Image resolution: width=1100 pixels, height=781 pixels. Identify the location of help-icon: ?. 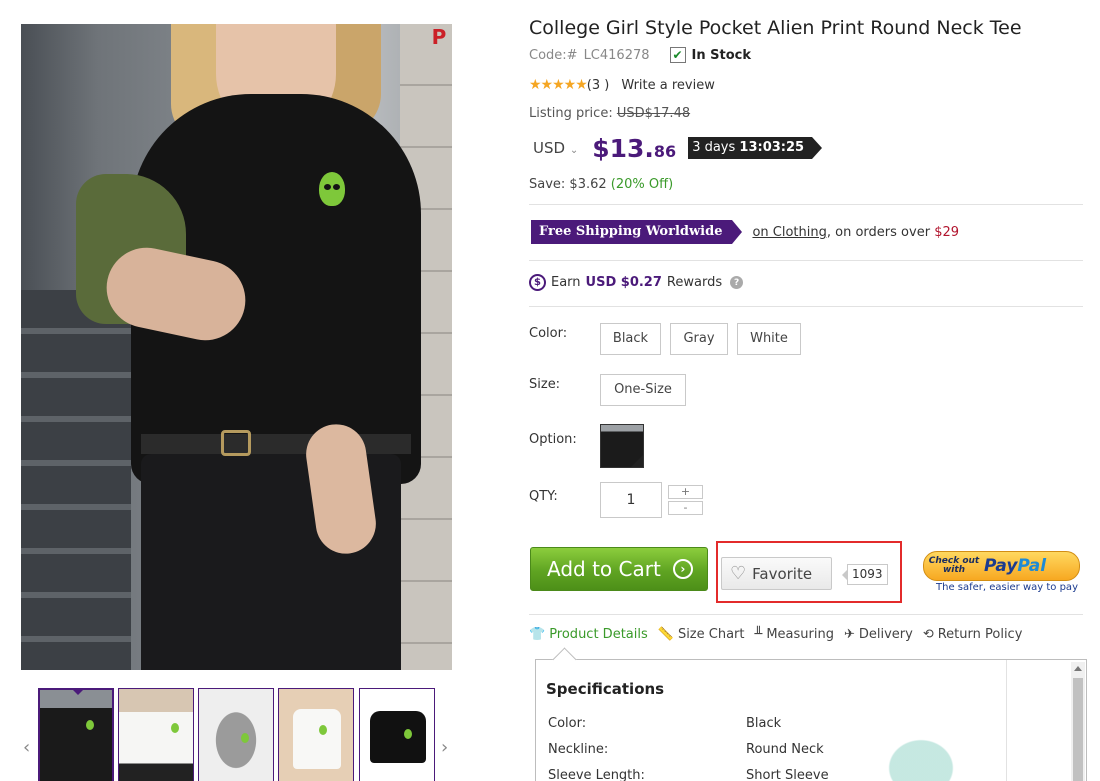
(737, 282).